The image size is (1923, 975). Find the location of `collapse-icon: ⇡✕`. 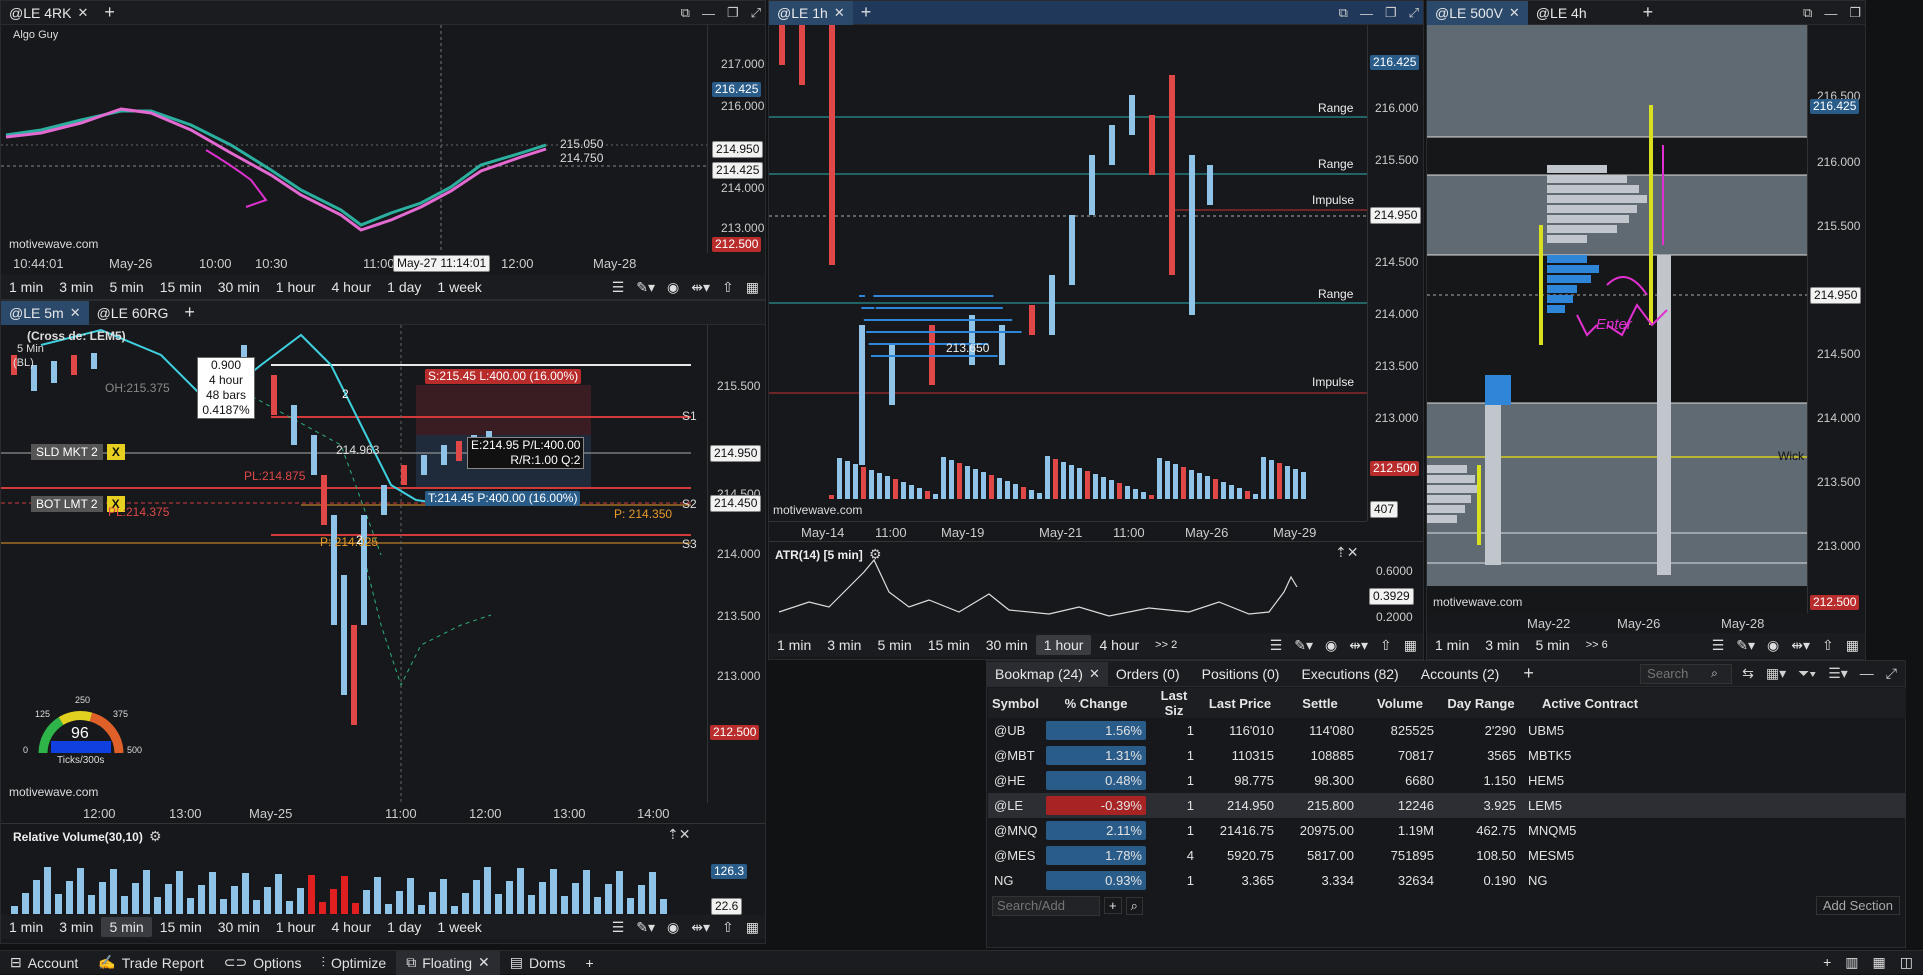

collapse-icon: ⇡✕ is located at coordinates (678, 834).